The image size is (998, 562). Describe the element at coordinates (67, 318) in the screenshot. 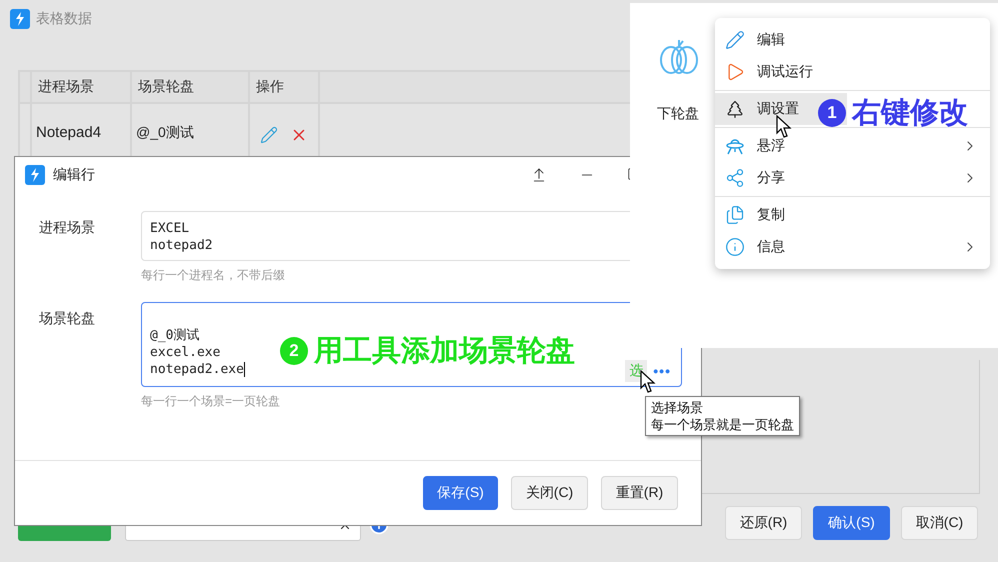

I see `field-label: 场景轮盘` at that location.